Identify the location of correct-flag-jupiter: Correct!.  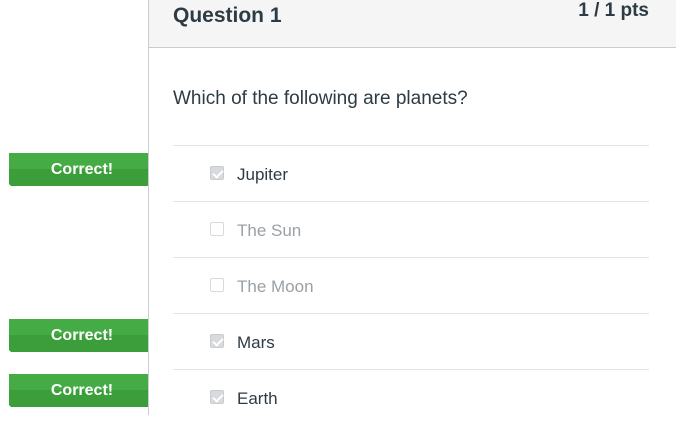
(87, 169).